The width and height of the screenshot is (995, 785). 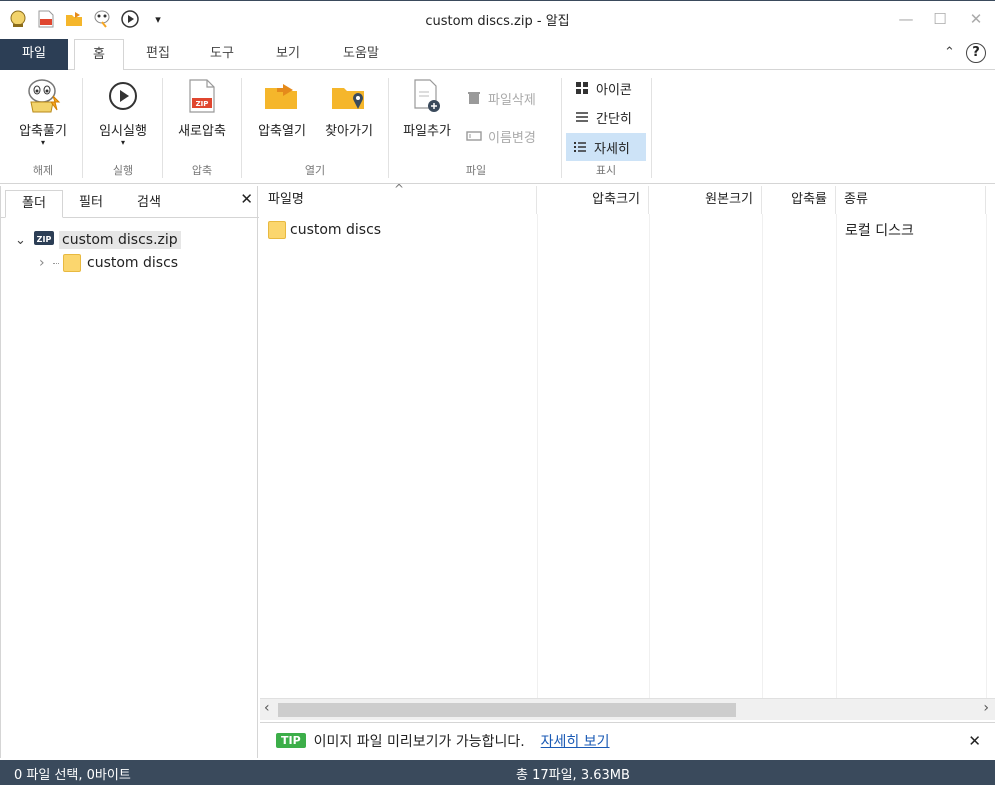 What do you see at coordinates (940, 19) in the screenshot?
I see `maximize-button: ☐` at bounding box center [940, 19].